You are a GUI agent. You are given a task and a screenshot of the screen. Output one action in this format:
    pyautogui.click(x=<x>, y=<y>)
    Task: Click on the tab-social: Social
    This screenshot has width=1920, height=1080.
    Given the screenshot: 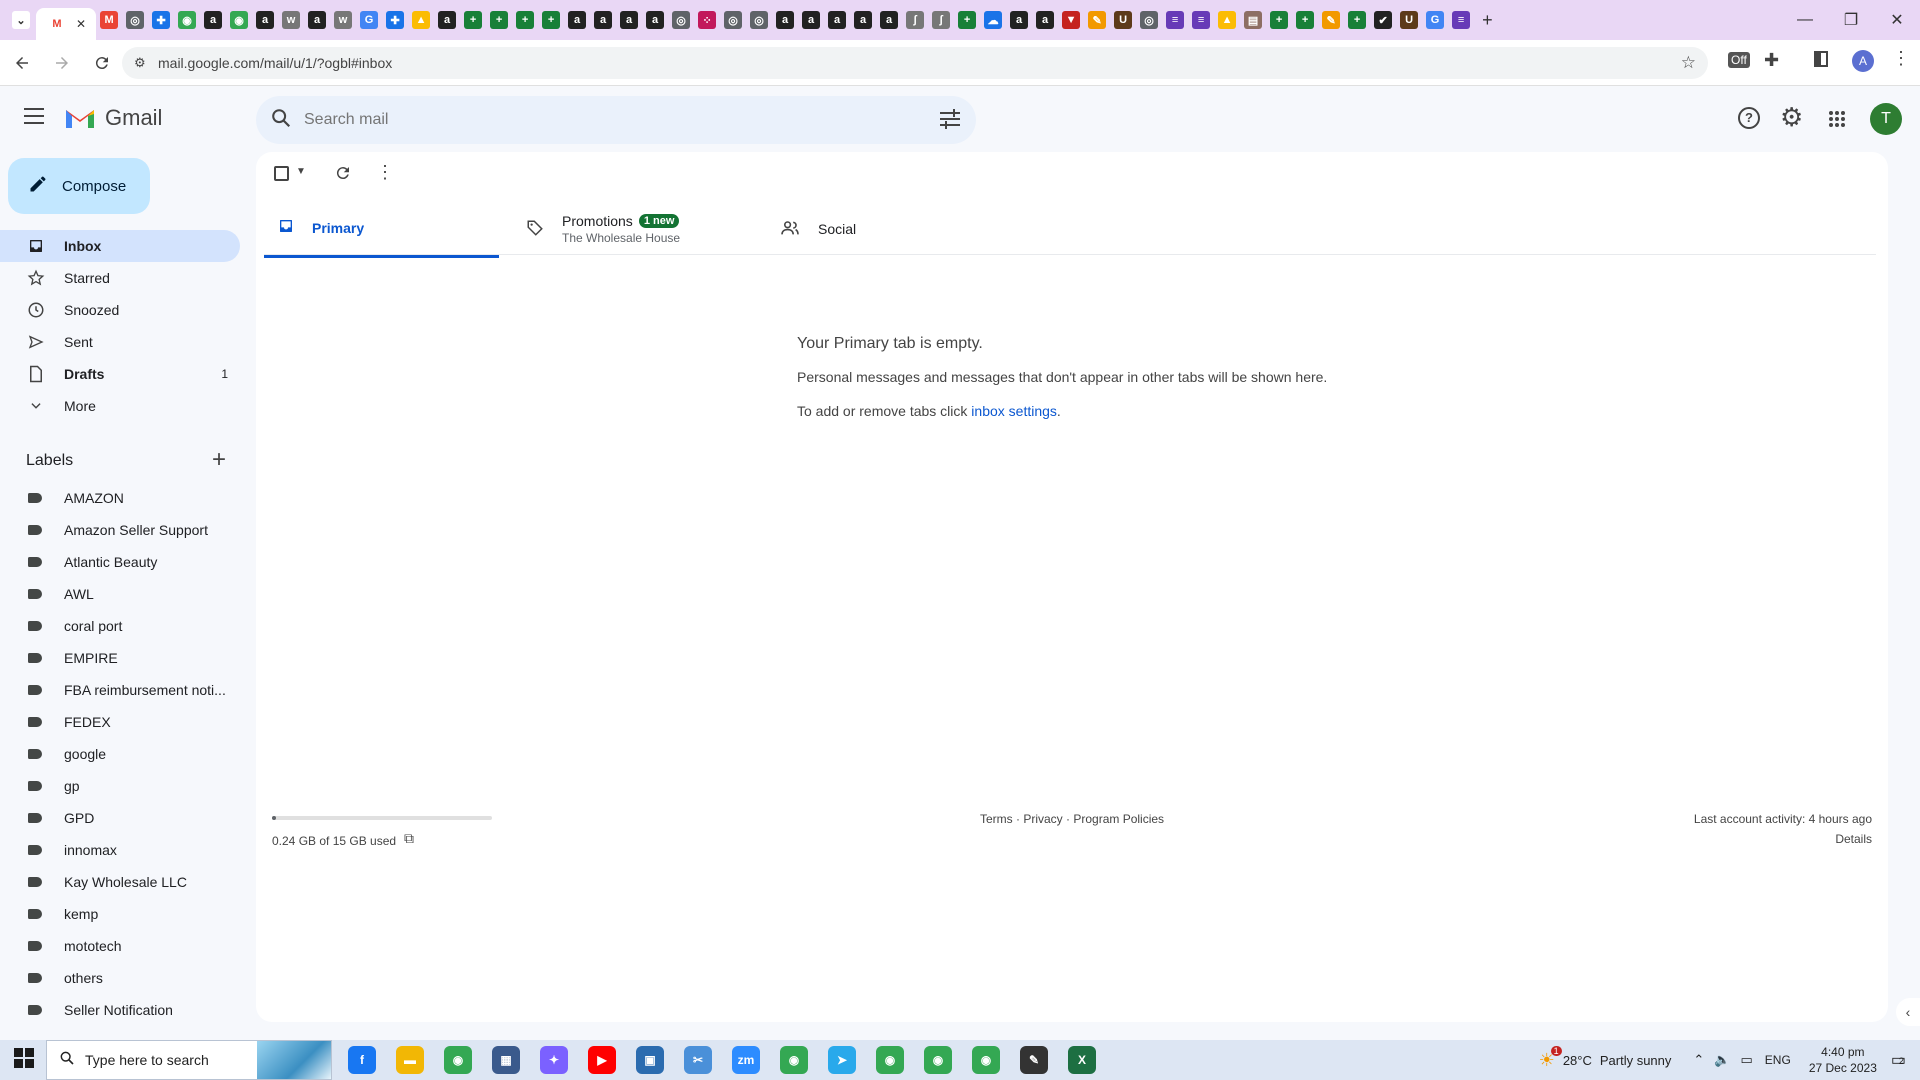 What is the action you would take?
    pyautogui.click(x=895, y=229)
    